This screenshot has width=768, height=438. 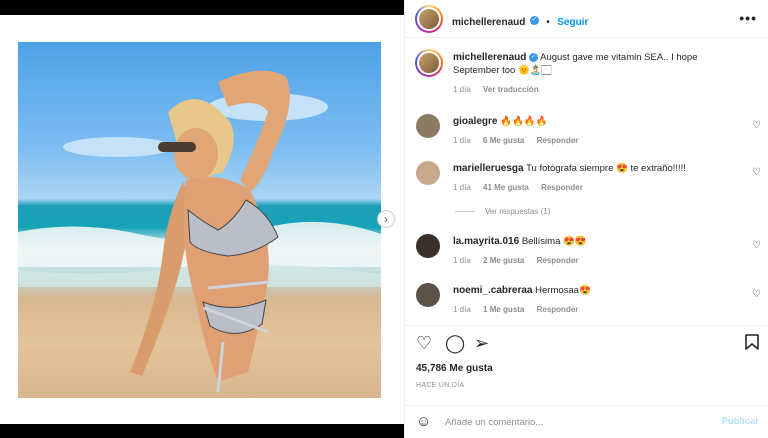 What do you see at coordinates (503, 260) in the screenshot?
I see `comment-likes: 2 Me gusta` at bounding box center [503, 260].